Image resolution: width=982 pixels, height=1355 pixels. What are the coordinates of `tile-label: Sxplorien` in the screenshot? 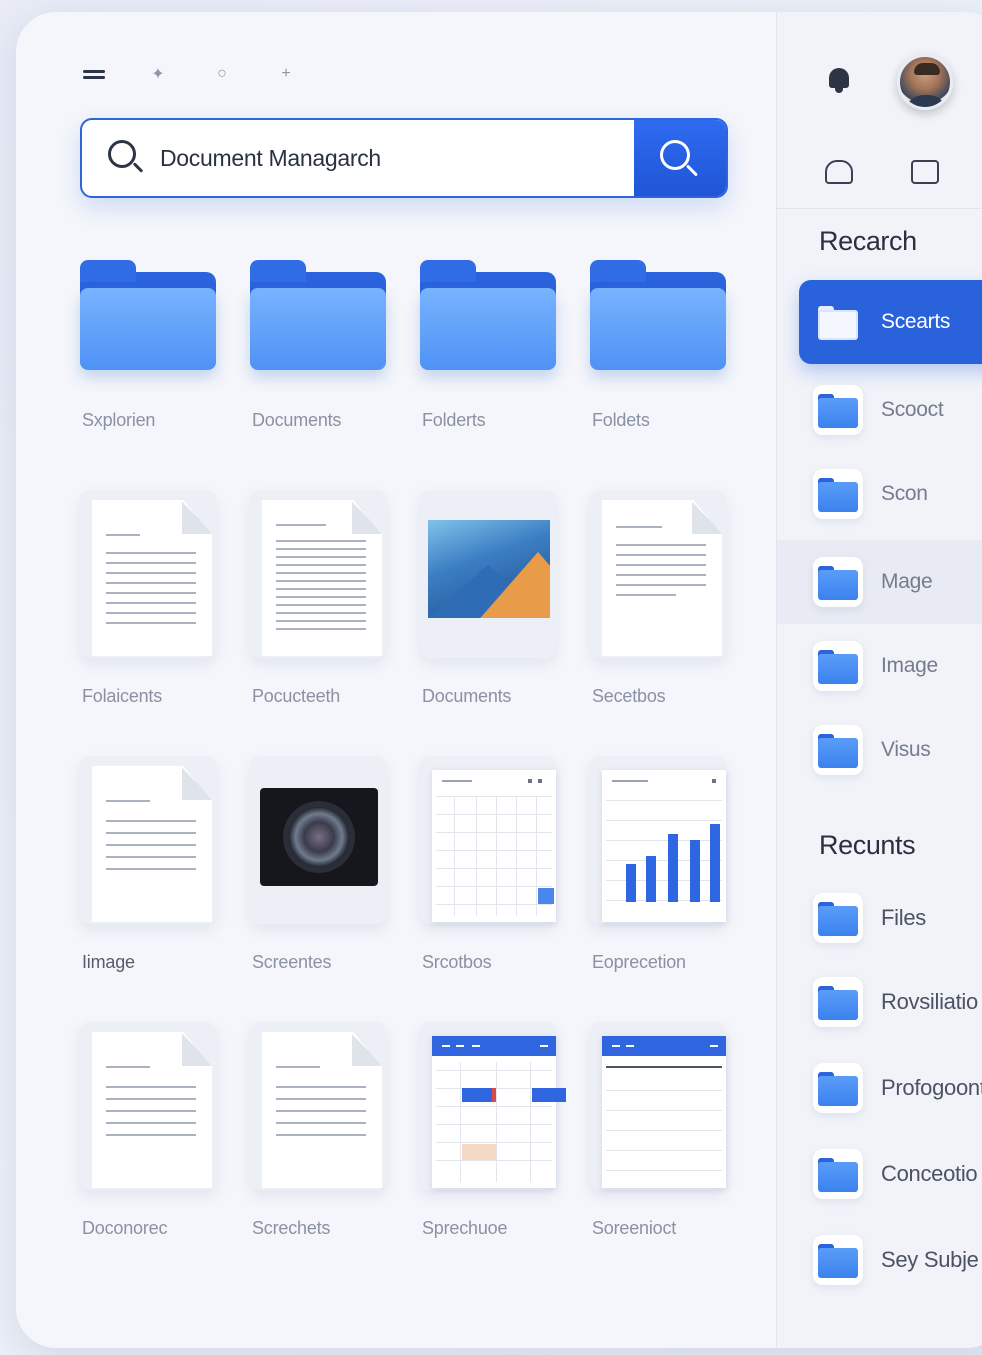 It's located at (119, 420).